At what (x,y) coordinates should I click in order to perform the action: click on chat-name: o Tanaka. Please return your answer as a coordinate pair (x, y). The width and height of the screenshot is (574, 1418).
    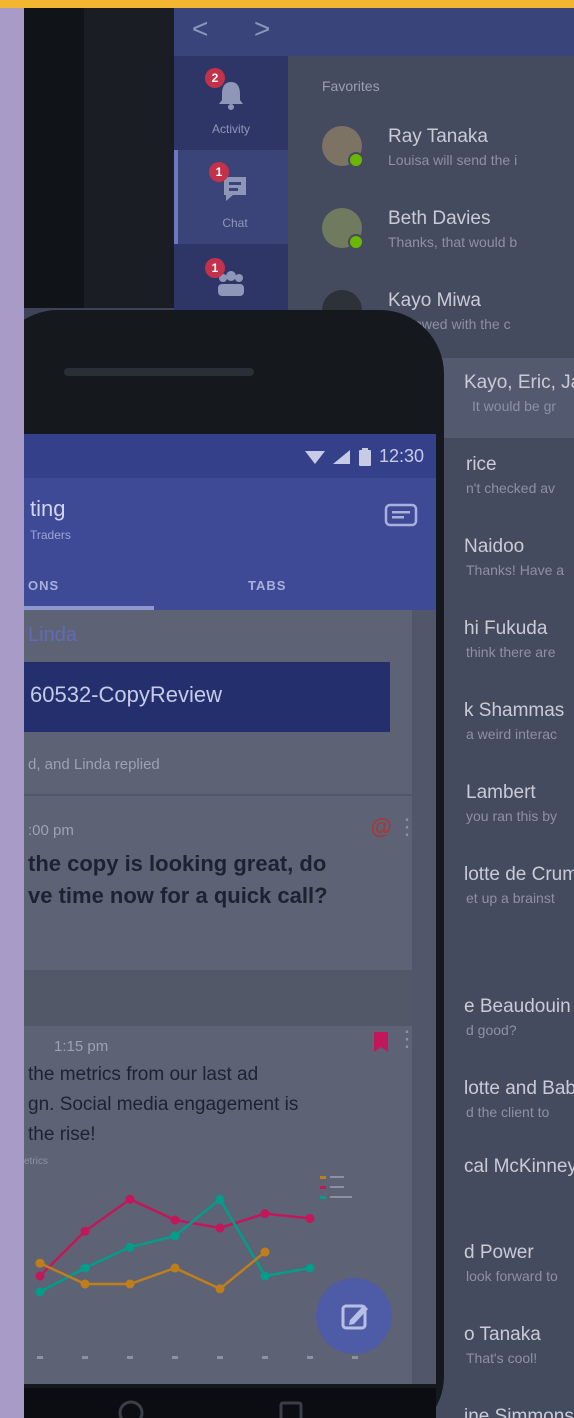
    Looking at the image, I should click on (502, 1334).